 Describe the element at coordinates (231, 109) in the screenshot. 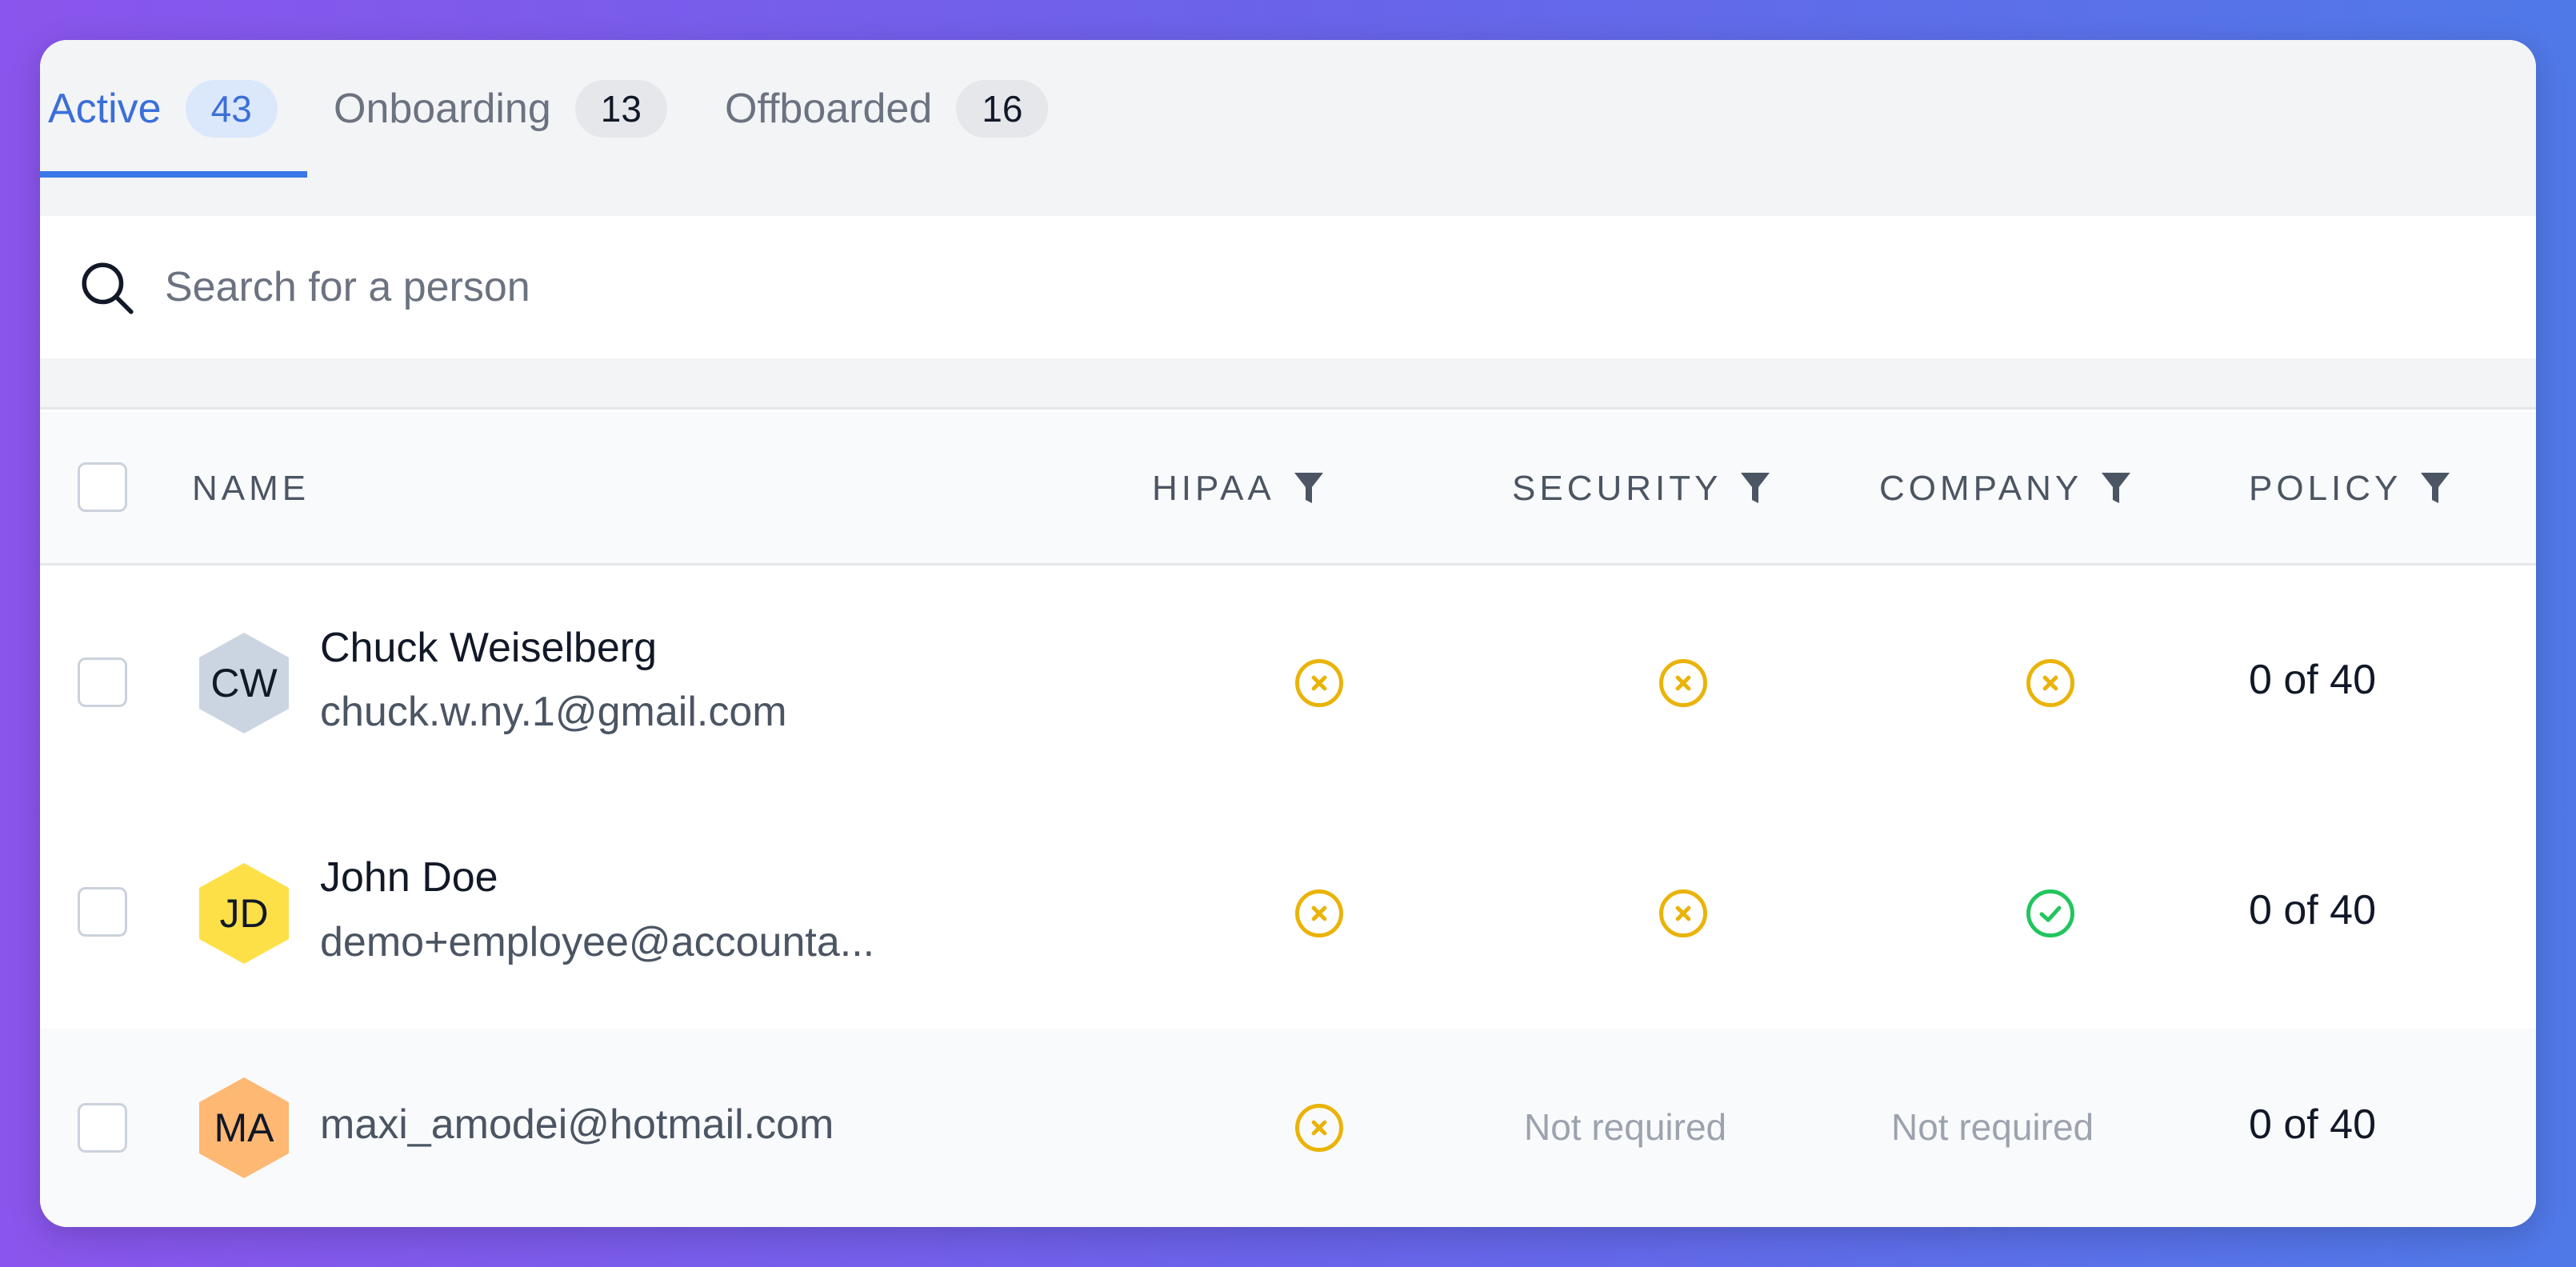

I see `tab-active-count: 43` at that location.